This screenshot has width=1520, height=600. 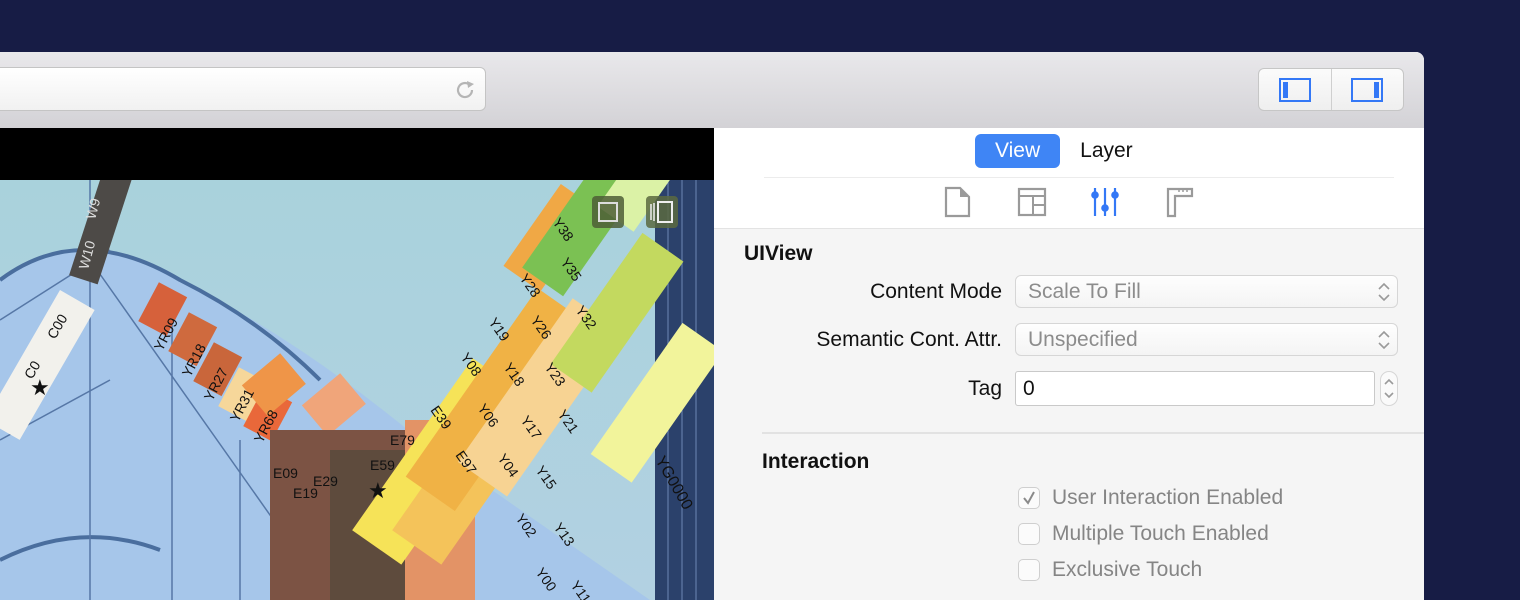 I want to click on file-inspector-icon, so click(x=958, y=202).